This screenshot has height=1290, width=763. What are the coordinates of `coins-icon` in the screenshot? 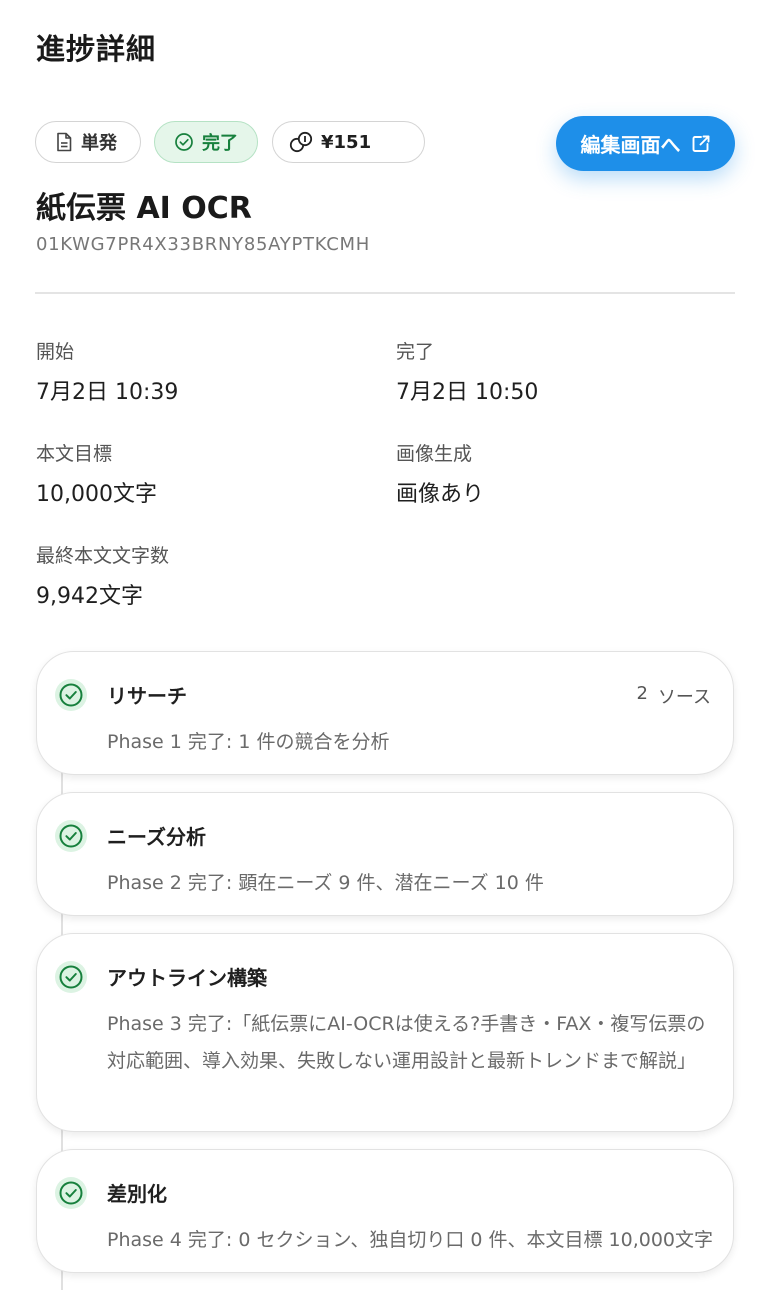 It's located at (301, 142).